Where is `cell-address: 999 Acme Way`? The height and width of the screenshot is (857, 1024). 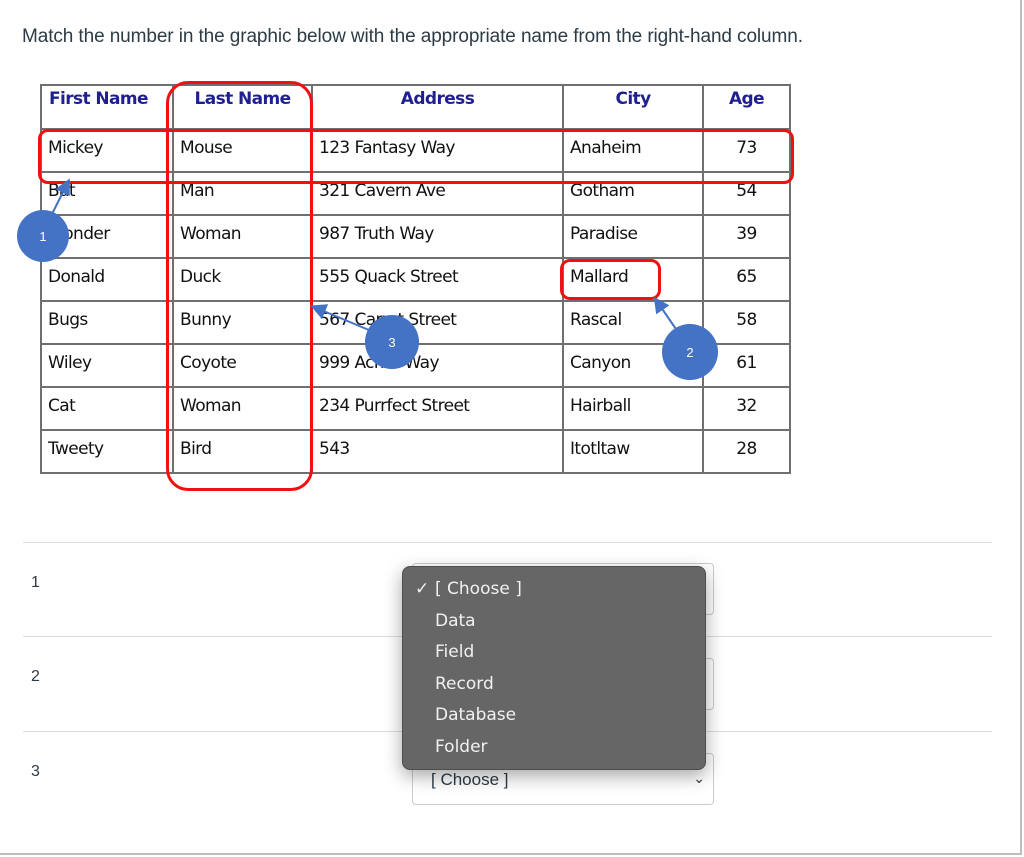
cell-address: 999 Acme Way is located at coordinates (437, 365).